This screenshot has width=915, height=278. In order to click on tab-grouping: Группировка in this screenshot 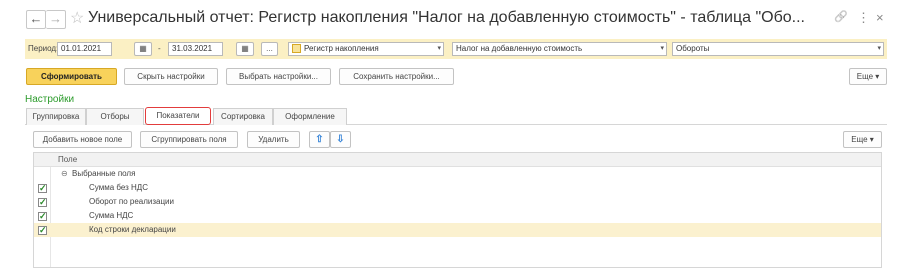, I will do `click(56, 116)`.